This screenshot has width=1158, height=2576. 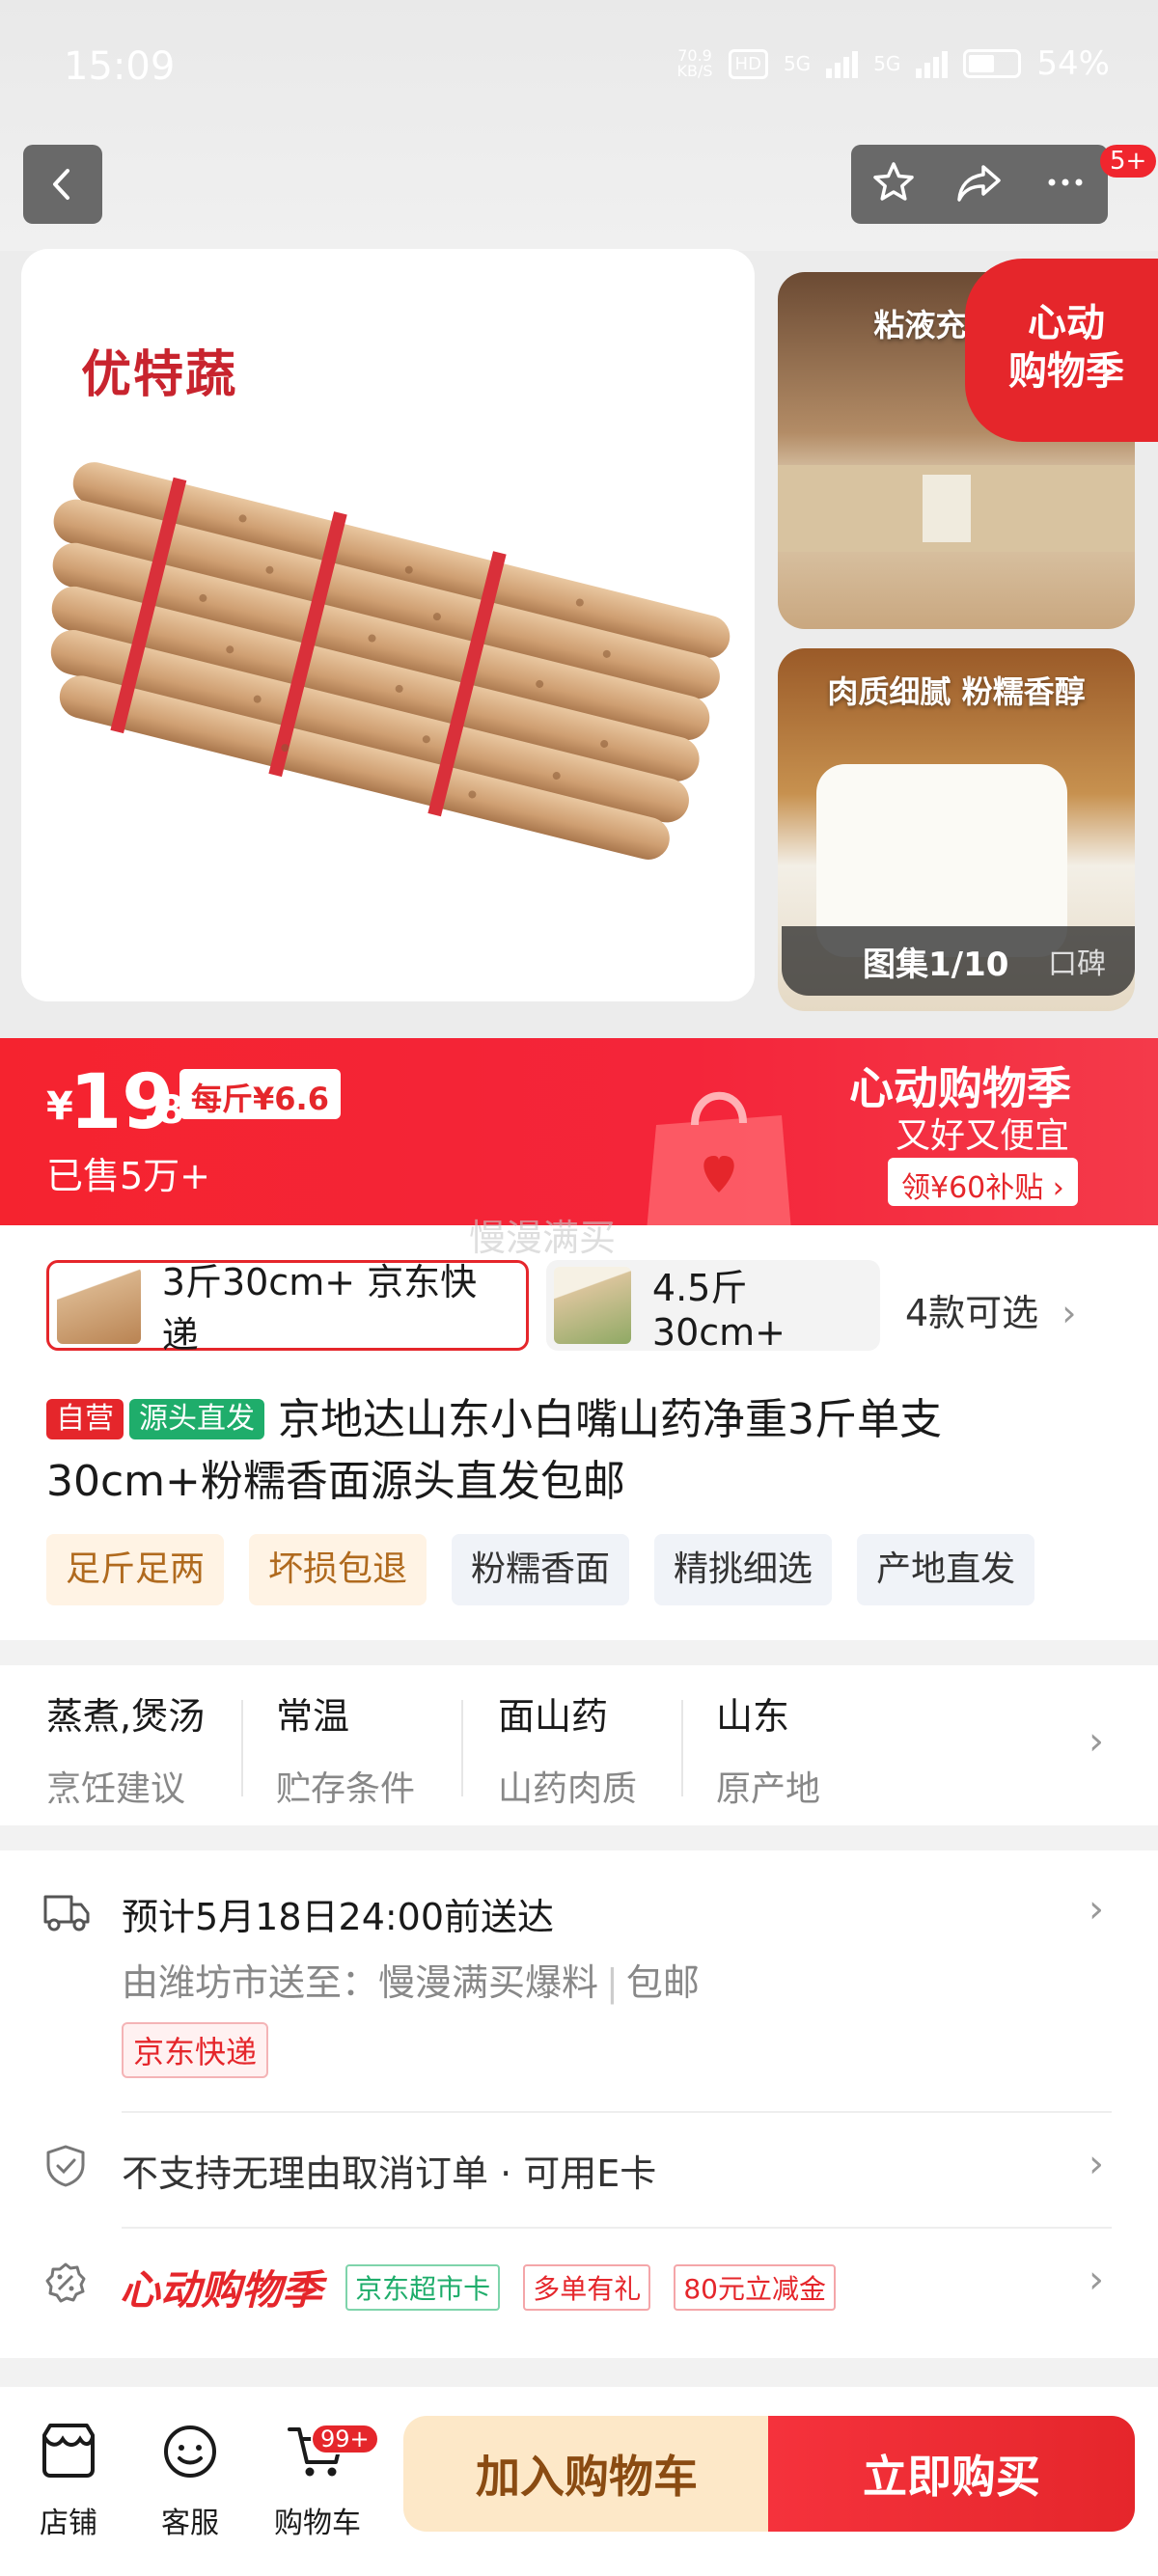 I want to click on favorite-button, so click(x=893, y=184).